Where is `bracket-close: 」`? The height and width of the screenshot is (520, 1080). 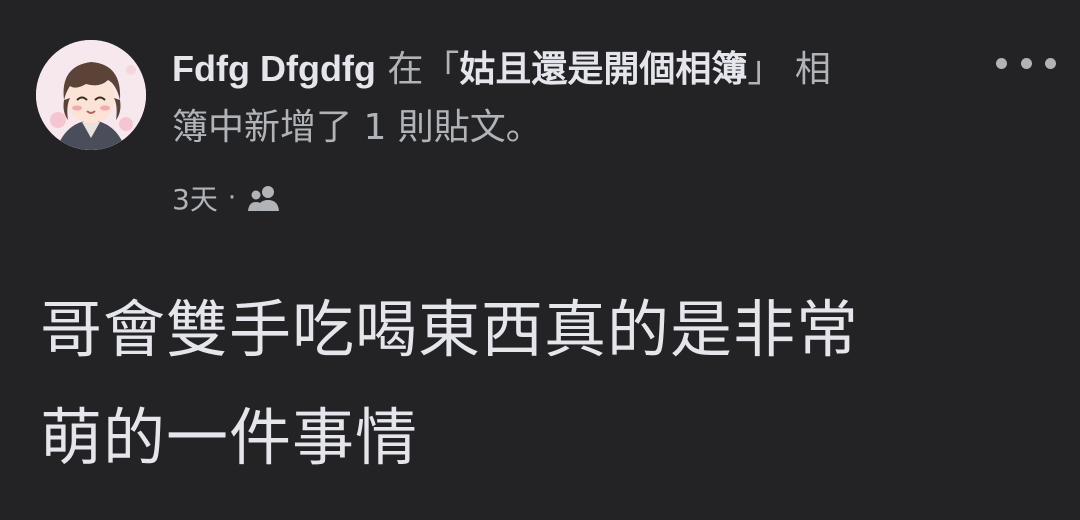
bracket-close: 」 is located at coordinates (765, 69).